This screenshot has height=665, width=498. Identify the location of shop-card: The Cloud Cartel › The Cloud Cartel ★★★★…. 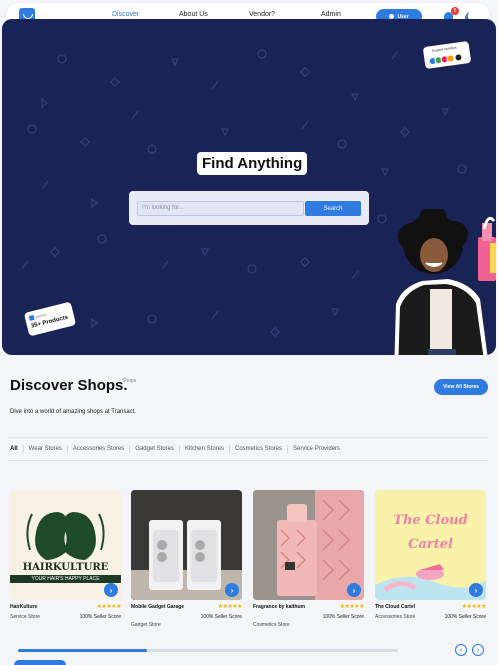
(431, 555).